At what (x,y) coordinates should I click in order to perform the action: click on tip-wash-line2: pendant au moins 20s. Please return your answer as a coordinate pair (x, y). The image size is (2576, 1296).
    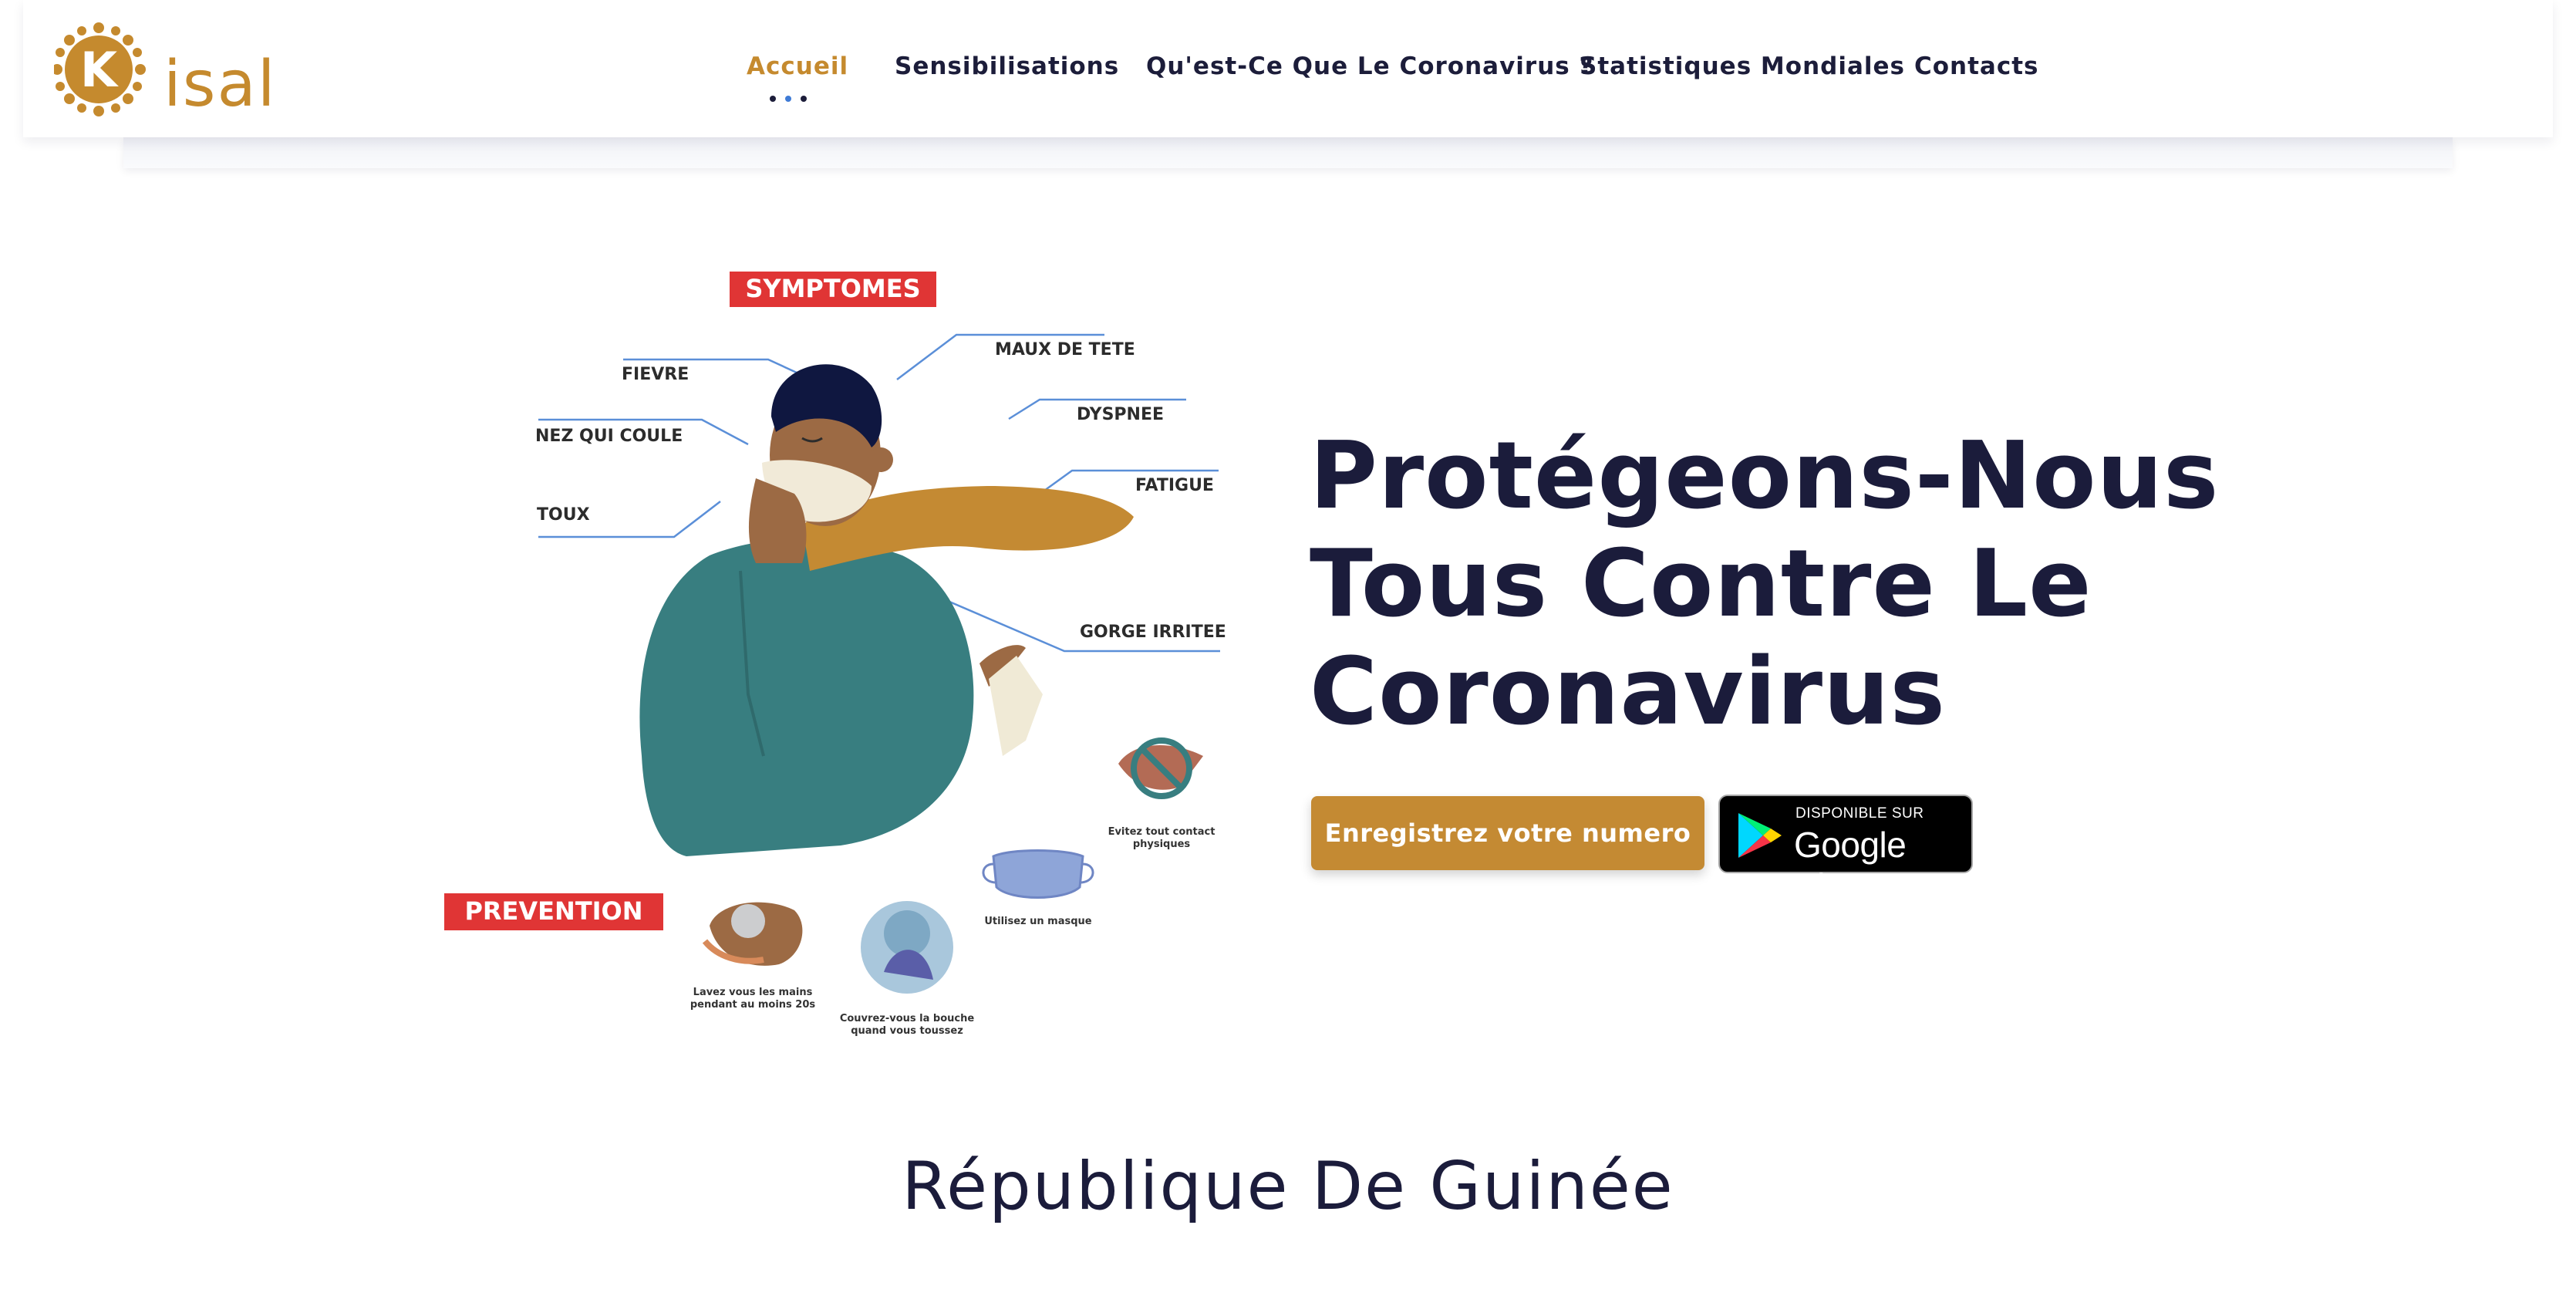
    Looking at the image, I should click on (753, 1005).